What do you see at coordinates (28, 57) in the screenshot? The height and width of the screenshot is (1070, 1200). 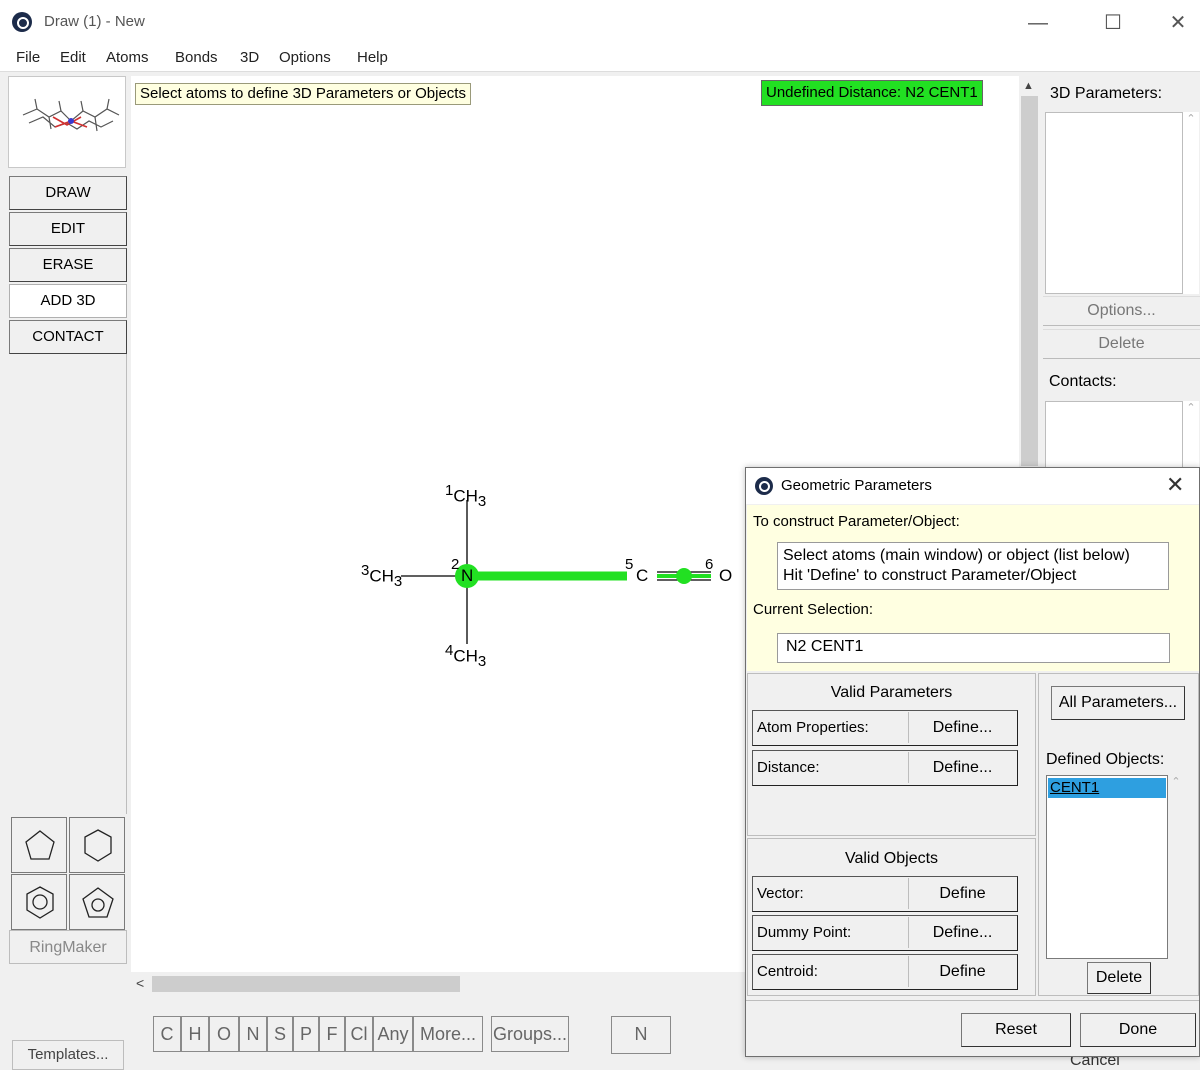 I see `menu-file: File` at bounding box center [28, 57].